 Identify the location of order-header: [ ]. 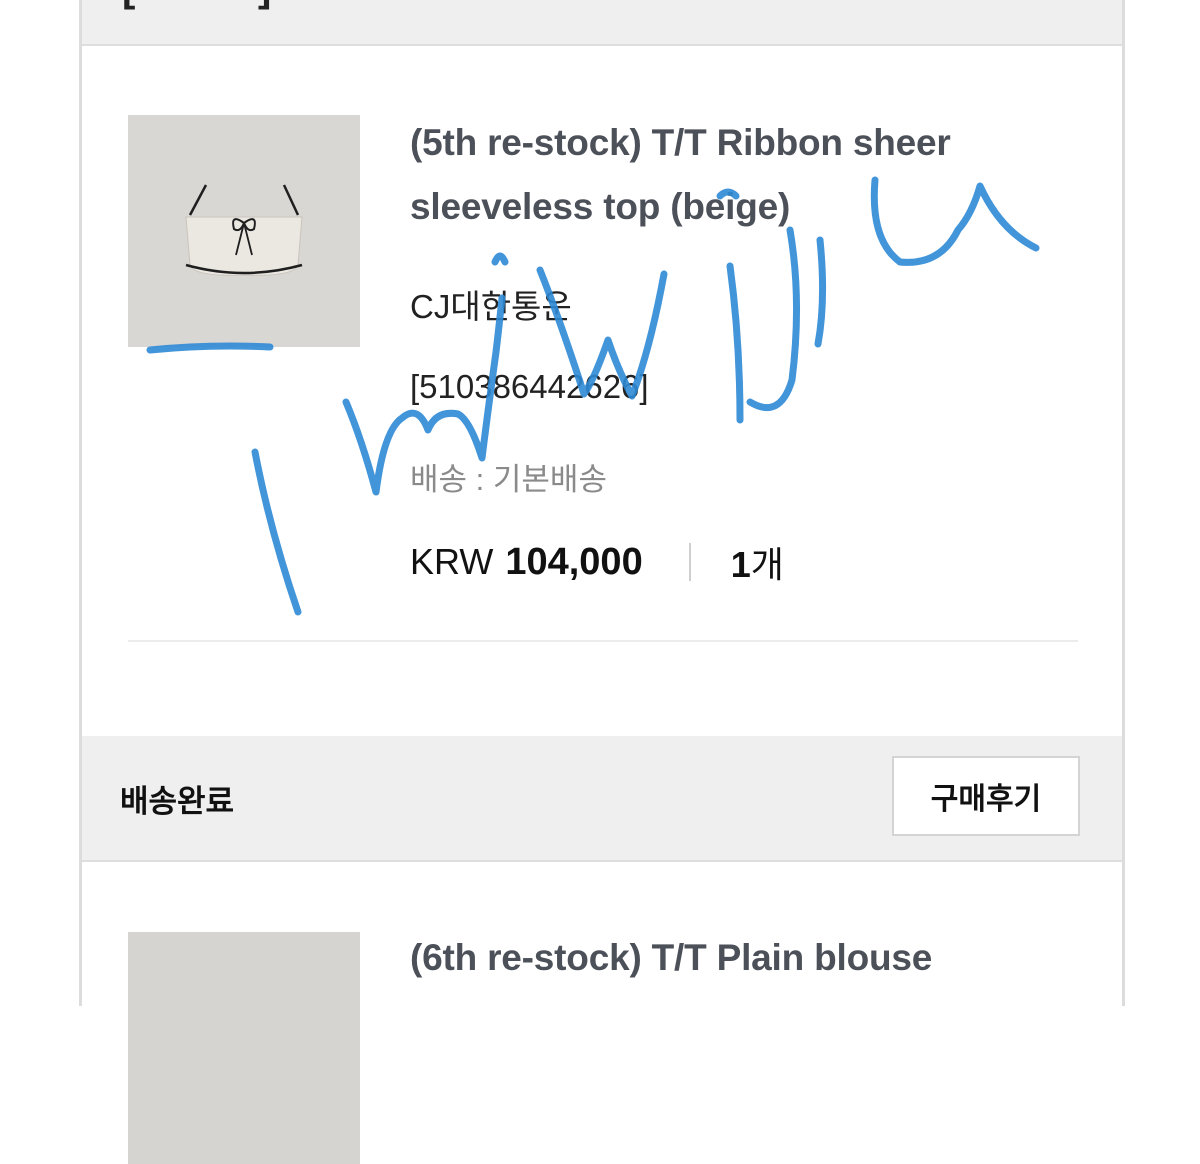
(602, 23).